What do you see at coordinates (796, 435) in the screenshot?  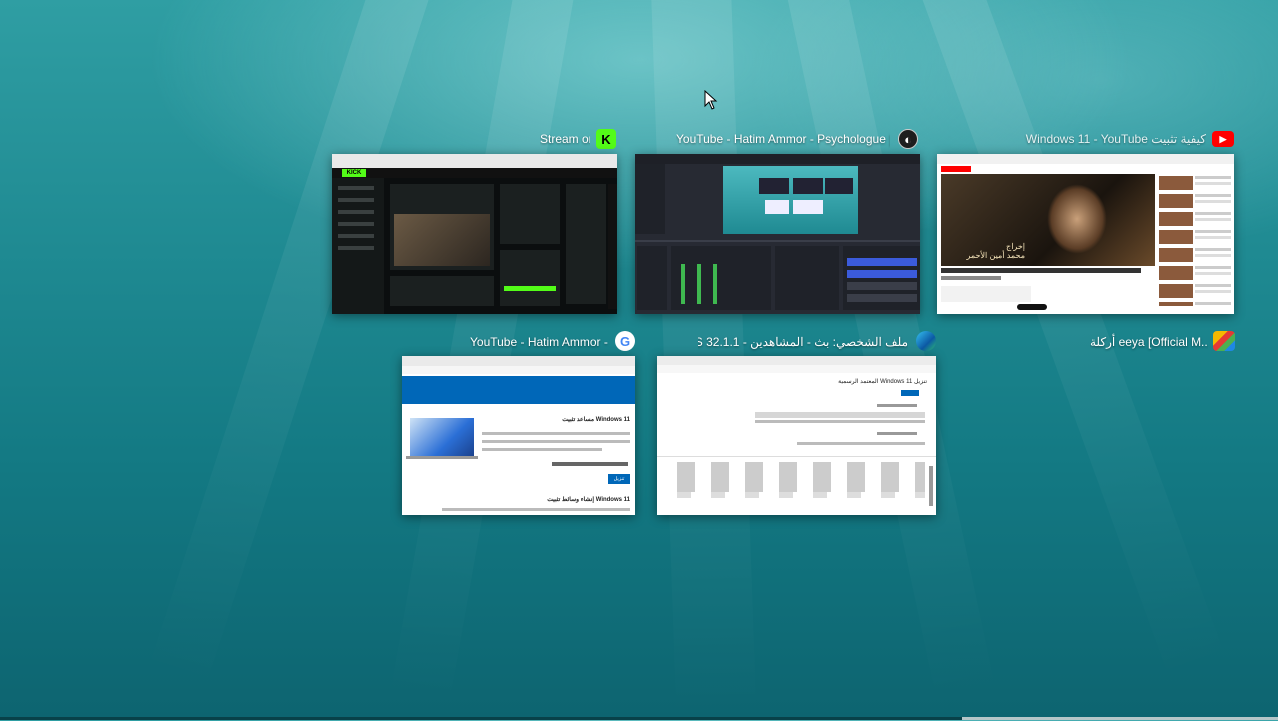 I see `window-thumbnail: تنزيل Windows 11 المعتمد الرسمية` at bounding box center [796, 435].